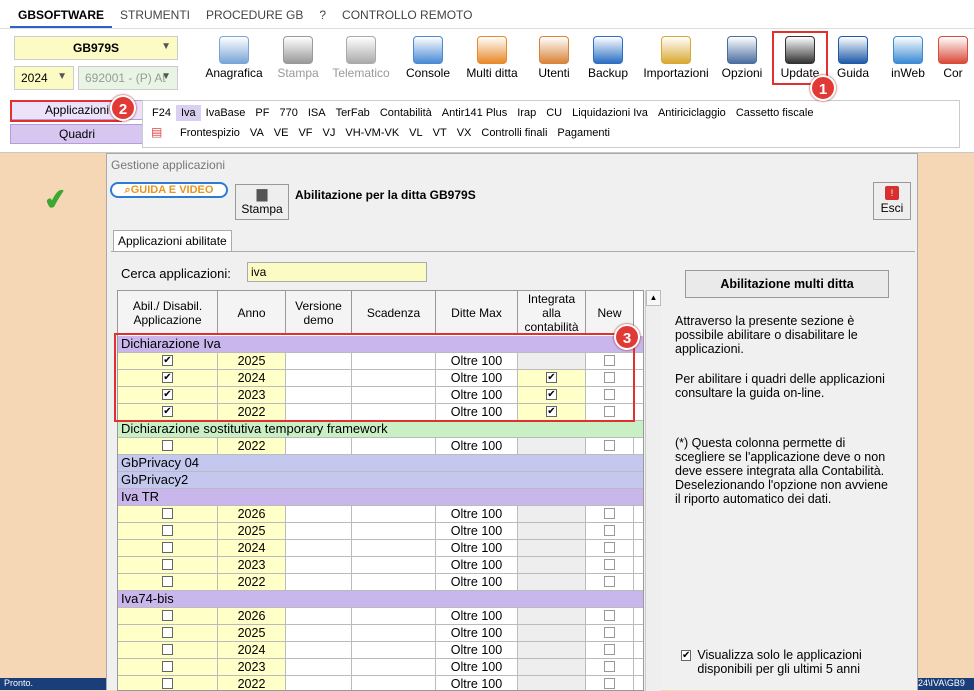 This screenshot has width=974, height=691. Describe the element at coordinates (653, 490) in the screenshot. I see `scrollbar: ▲` at that location.